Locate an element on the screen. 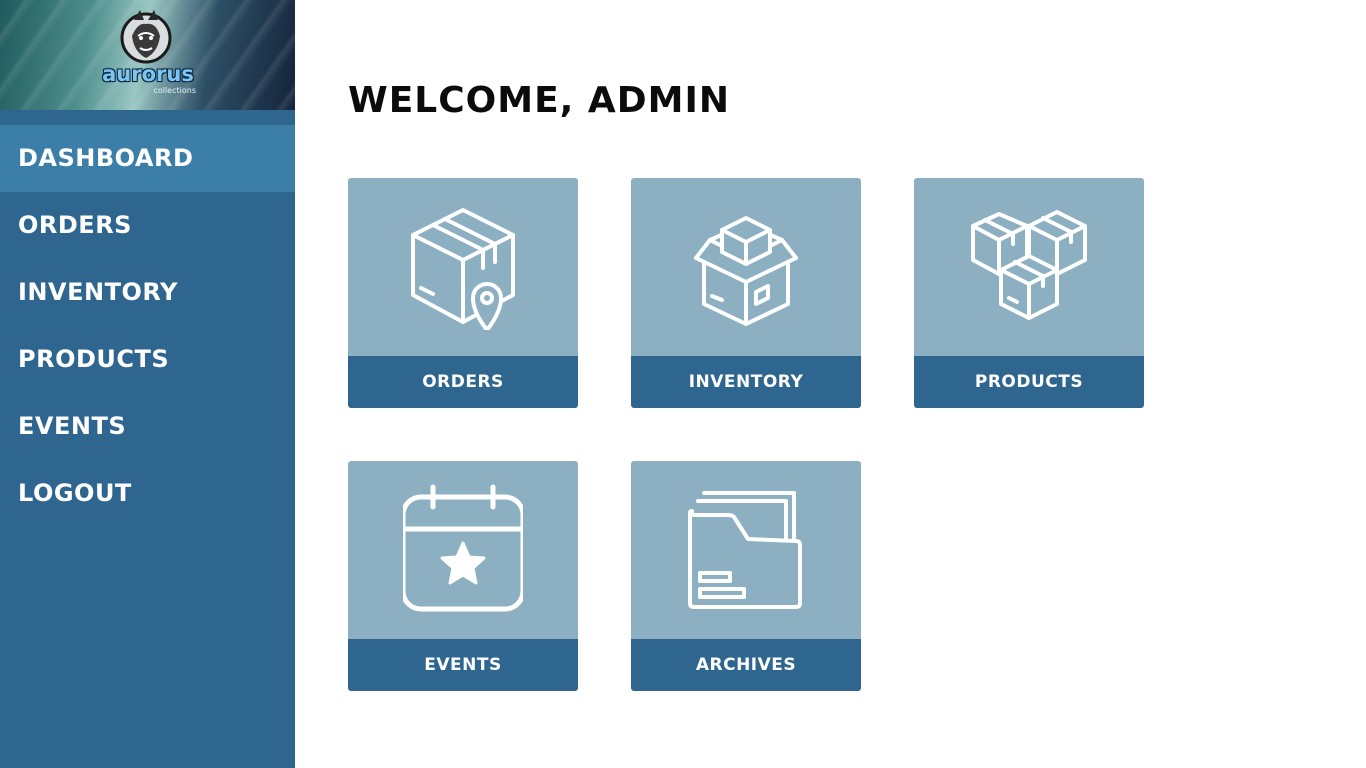 Image resolution: width=1366 pixels, height=768 pixels. sidebar-item-products: PRODUCTS is located at coordinates (147, 359).